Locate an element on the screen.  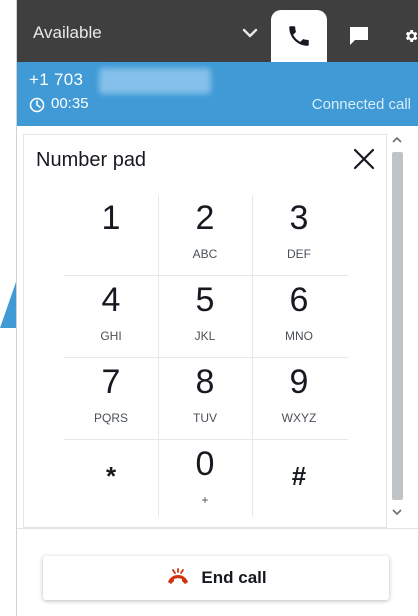
scrollbar-thumb is located at coordinates (397, 326).